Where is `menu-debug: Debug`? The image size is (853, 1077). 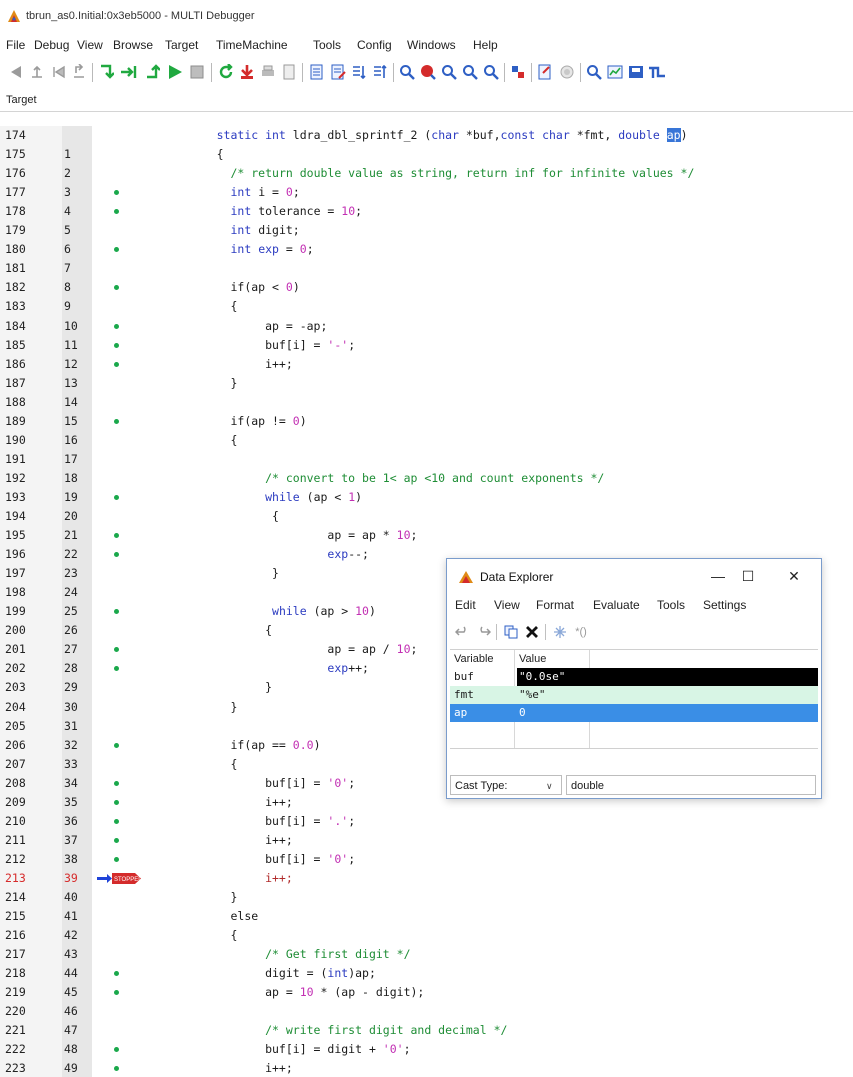 menu-debug: Debug is located at coordinates (51, 45).